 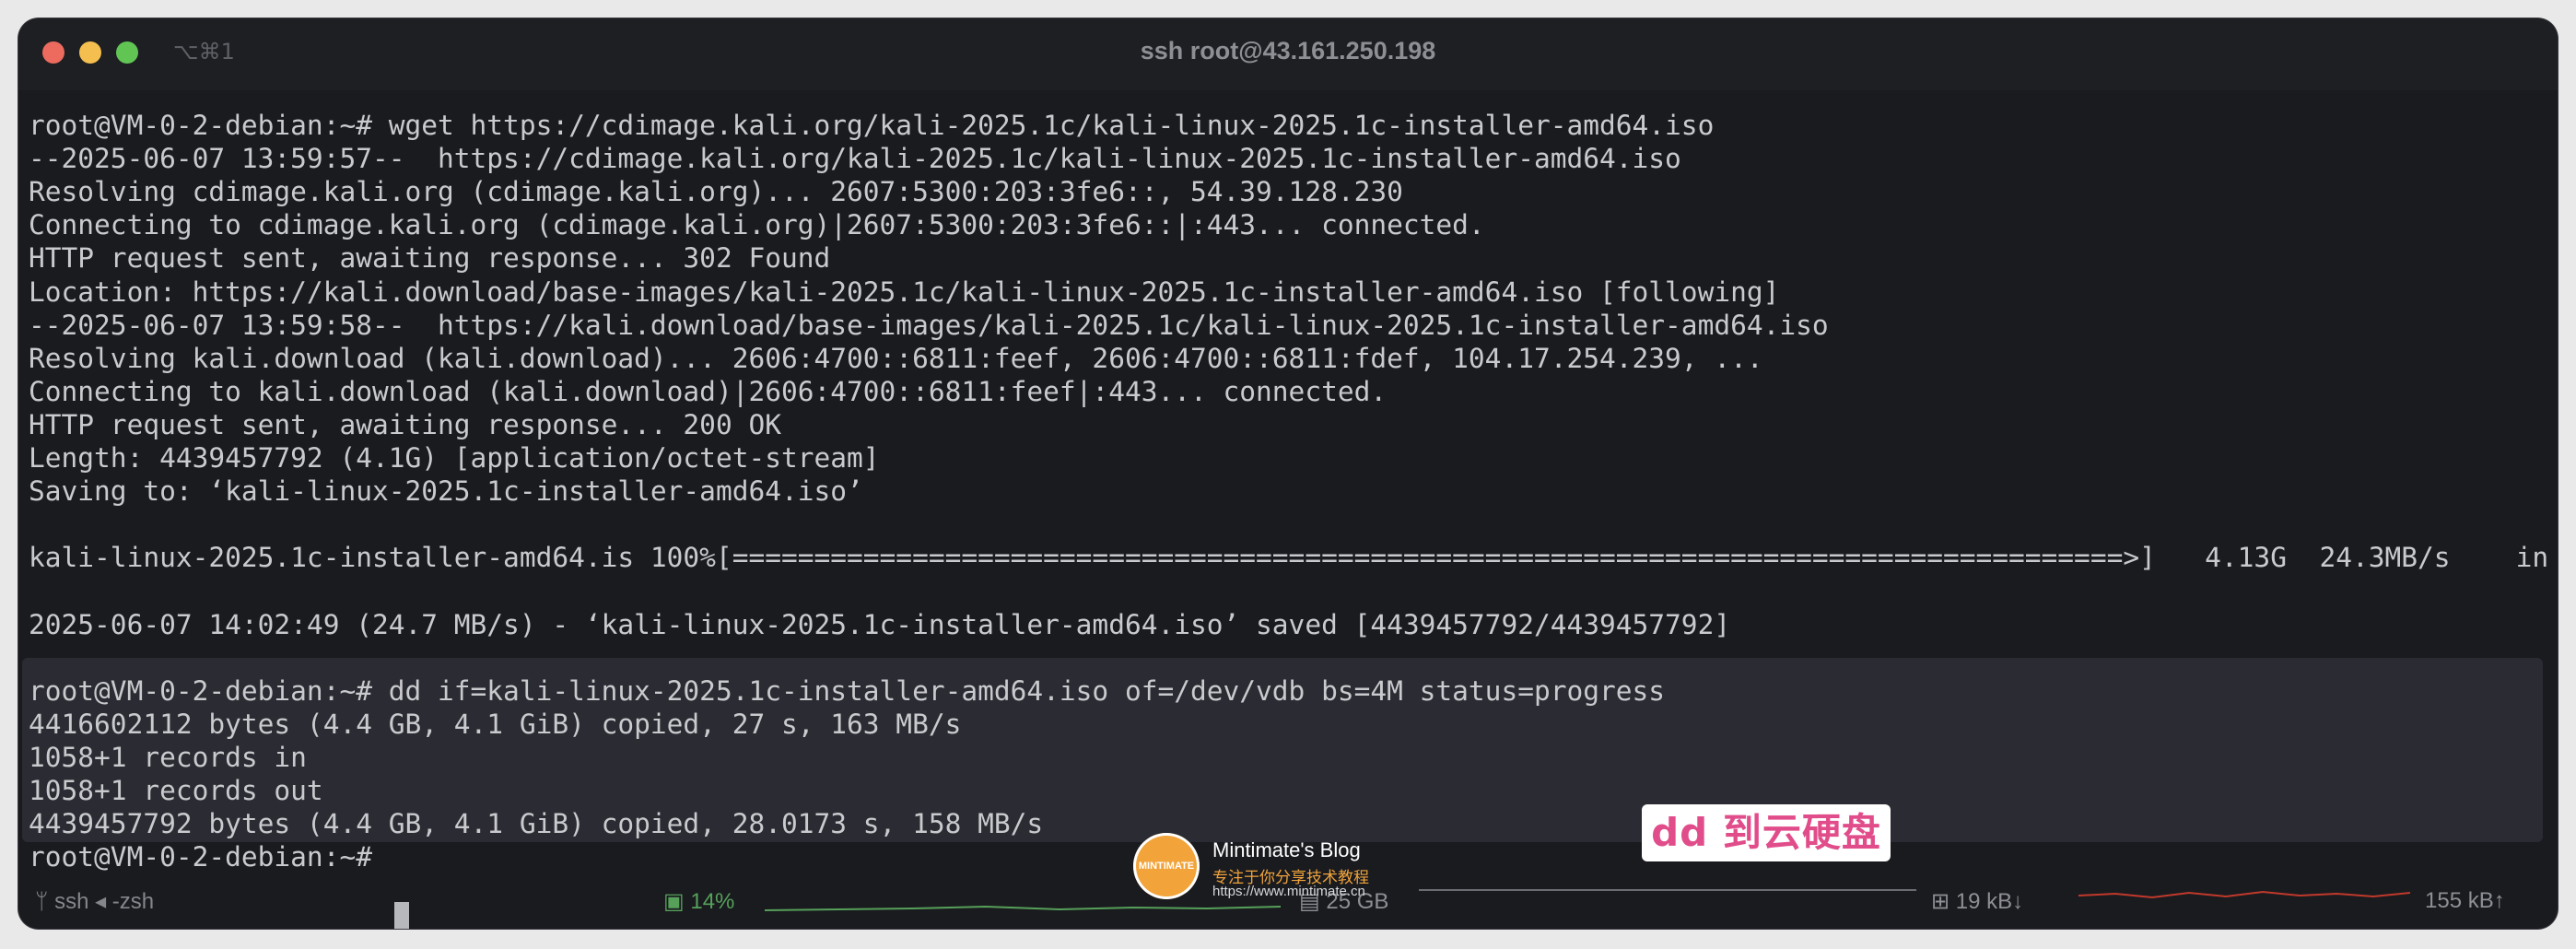 I want to click on branch-icon: ᛘ, so click(x=45, y=902).